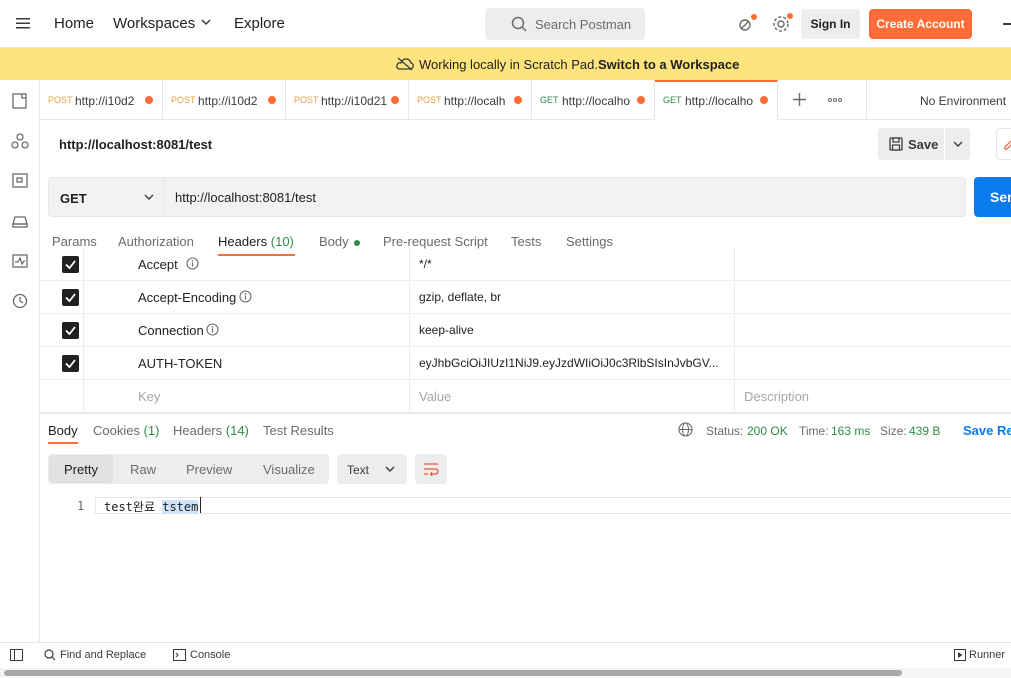 This screenshot has width=1011, height=678. What do you see at coordinates (154, 23) in the screenshot?
I see `nav-workspaces: Workspaces` at bounding box center [154, 23].